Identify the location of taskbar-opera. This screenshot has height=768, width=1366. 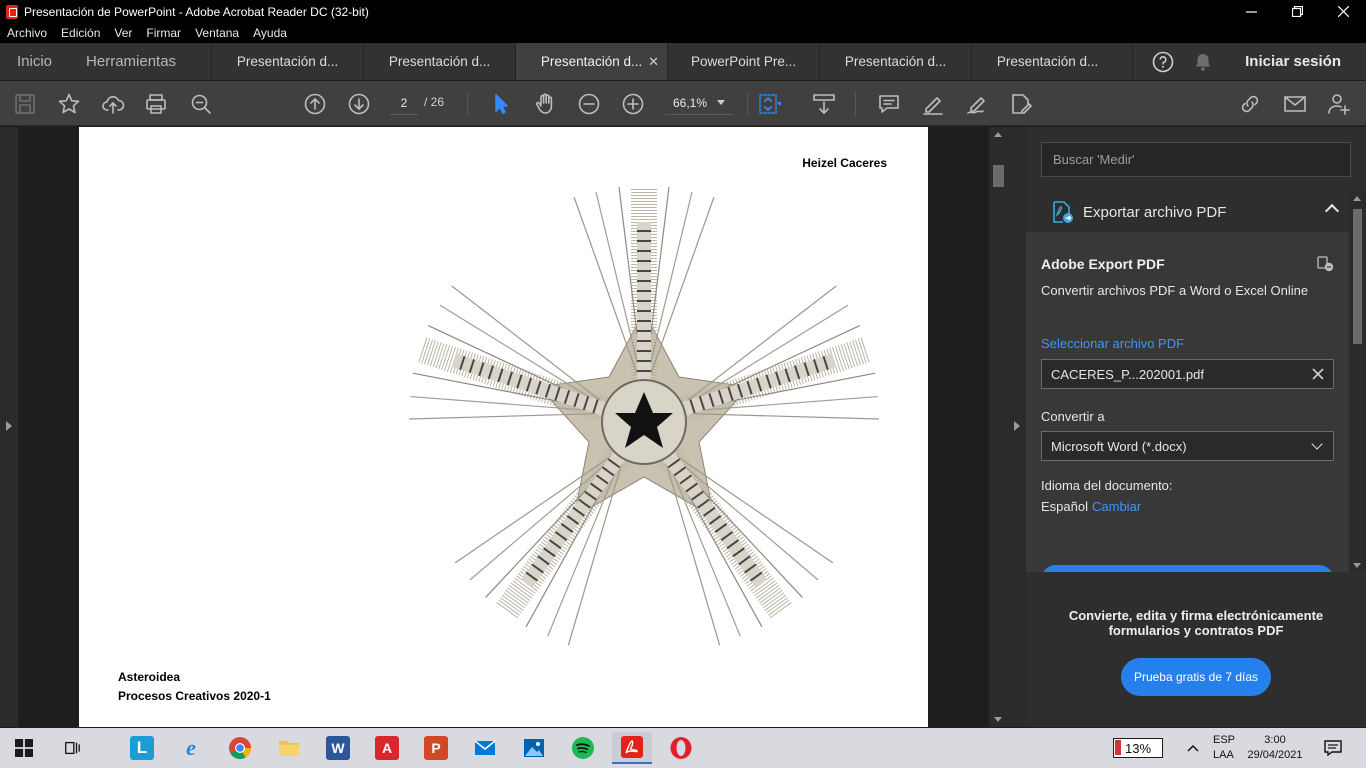
(681, 748).